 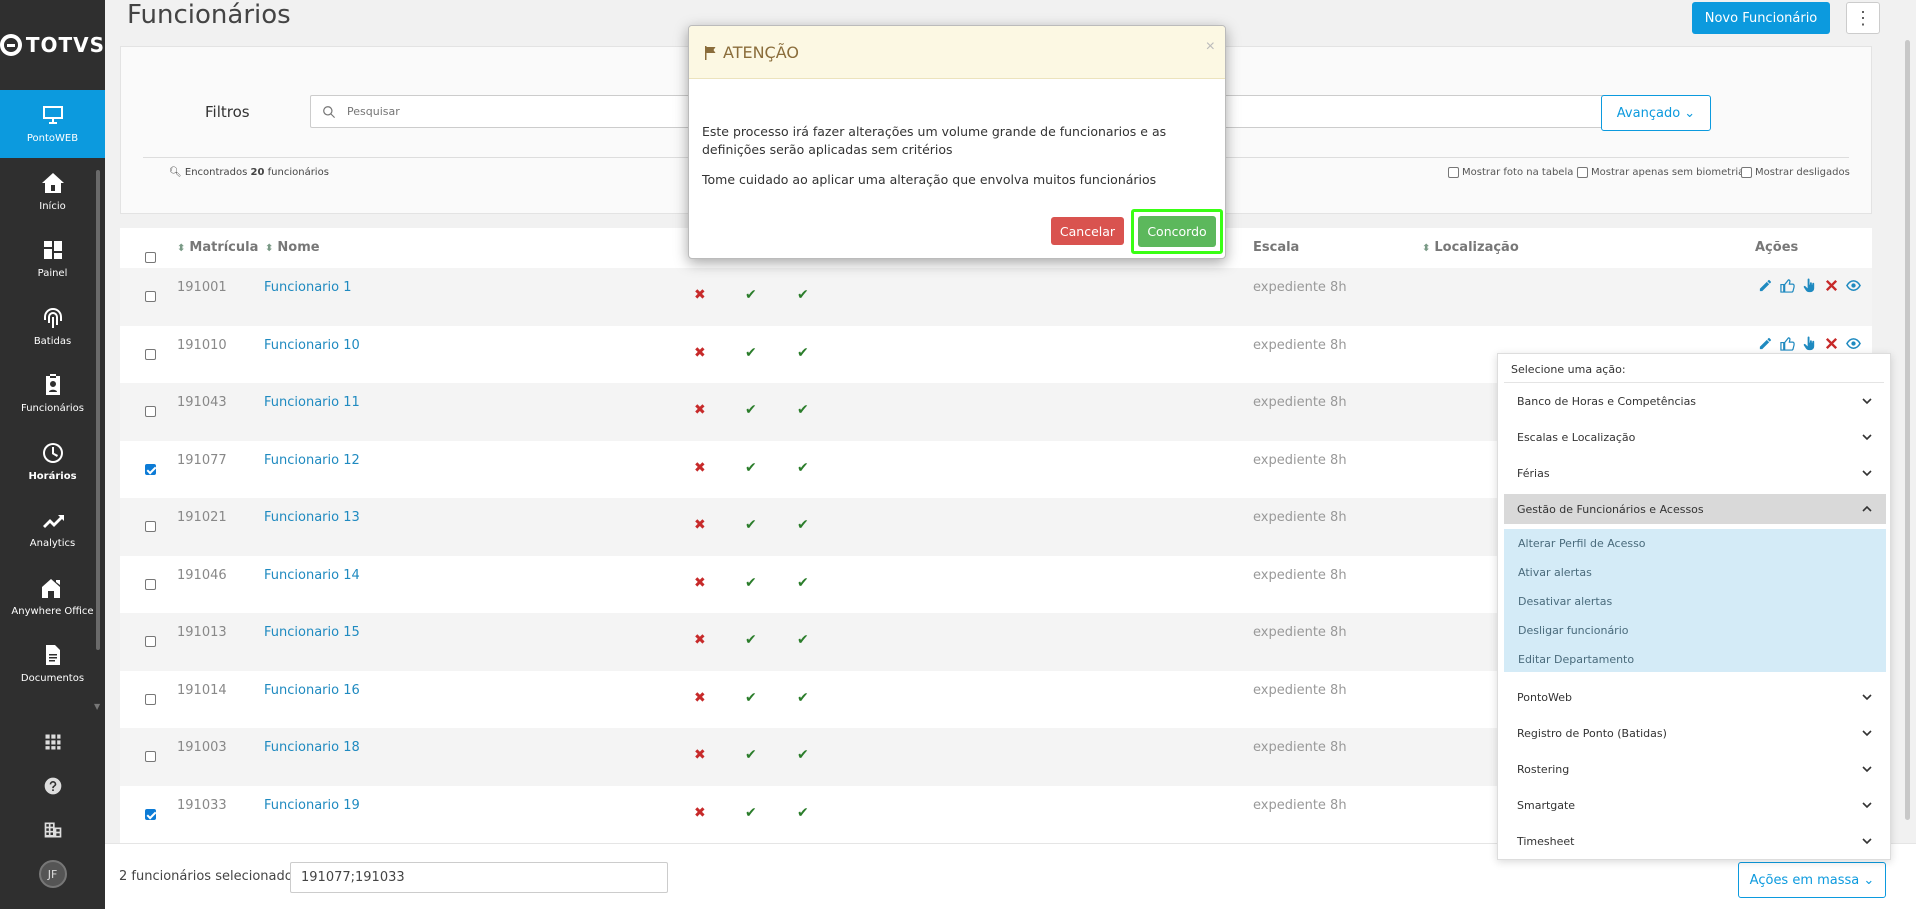 What do you see at coordinates (996, 297) in the screenshot?
I see `table-row: 191001 Funcionario 1 ✖ ✔ ✔ expediente 8h` at bounding box center [996, 297].